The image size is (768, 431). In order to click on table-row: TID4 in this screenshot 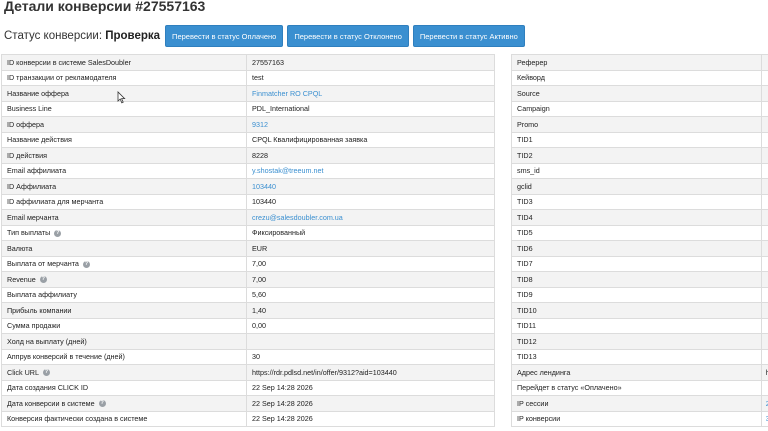, I will do `click(639, 217)`.